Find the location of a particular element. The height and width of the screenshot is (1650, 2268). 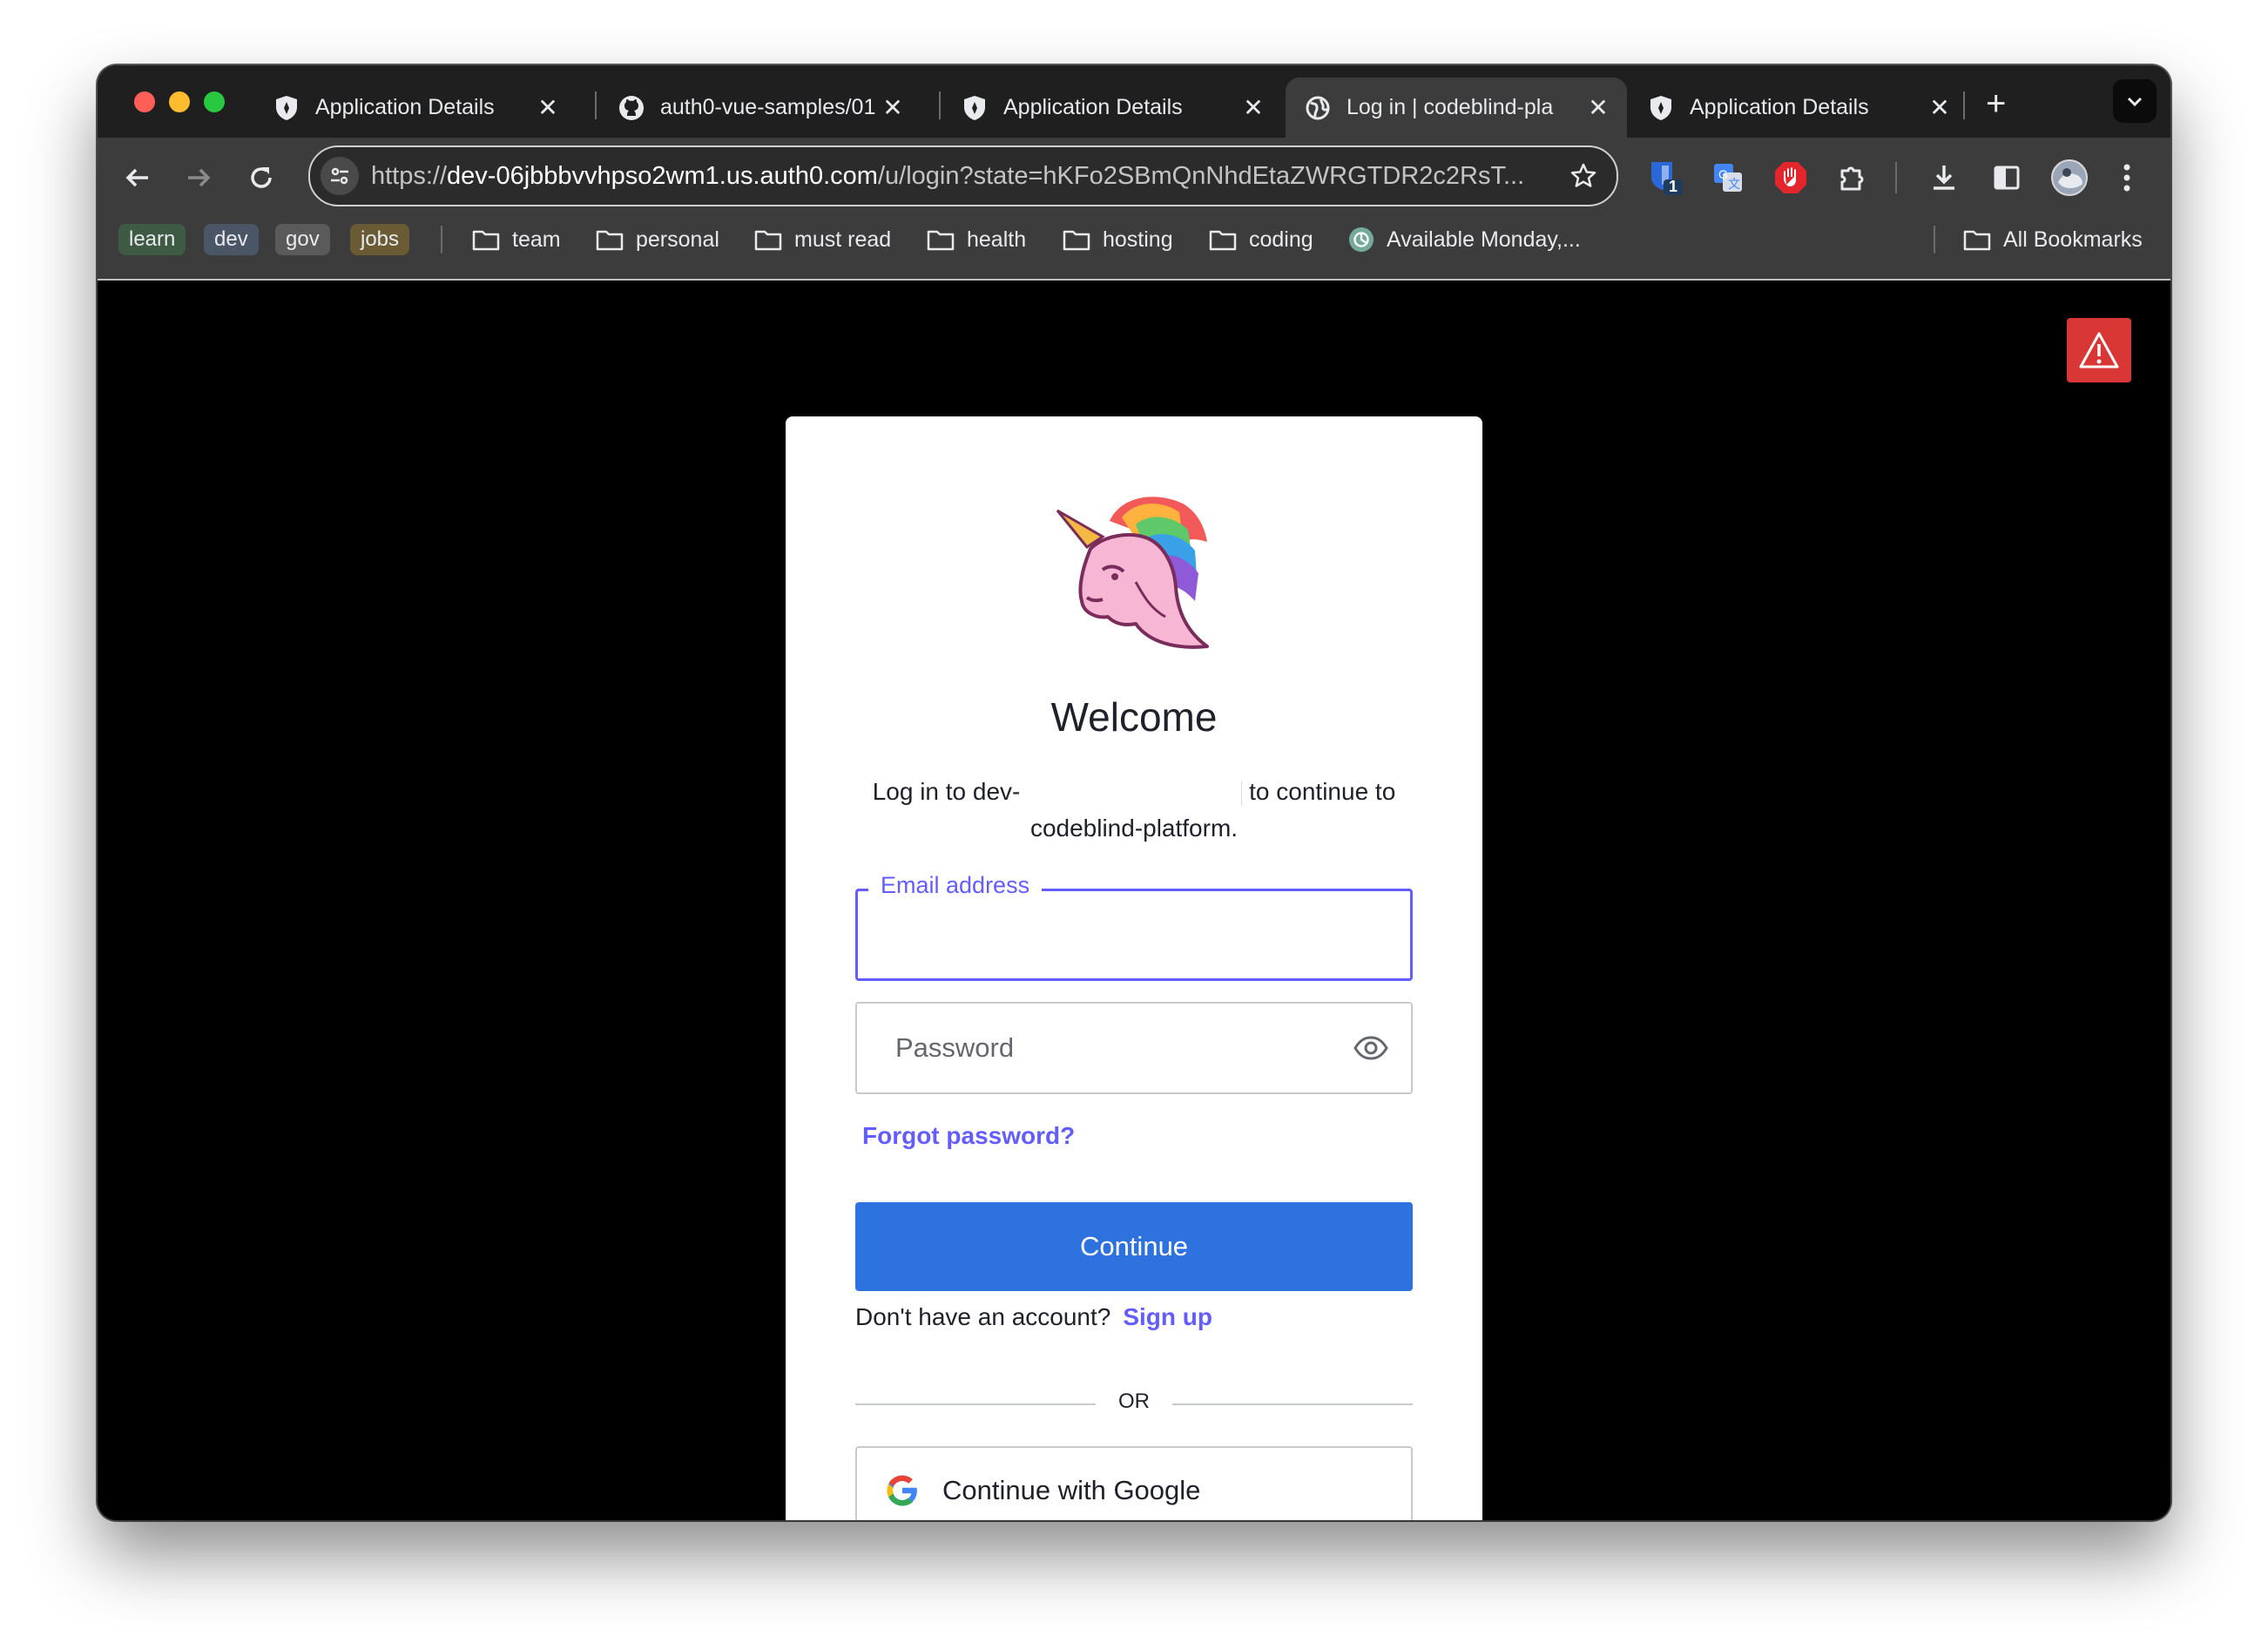

email-field: Email address is located at coordinates (1134, 926).